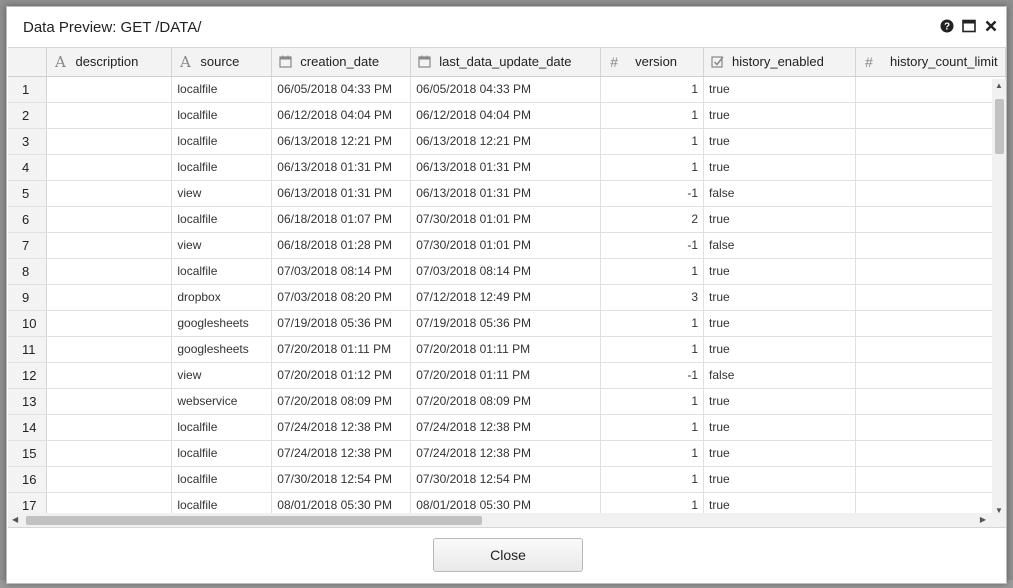 Image resolution: width=1013 pixels, height=588 pixels. Describe the element at coordinates (28, 115) in the screenshot. I see `row-number-cell: 2` at that location.